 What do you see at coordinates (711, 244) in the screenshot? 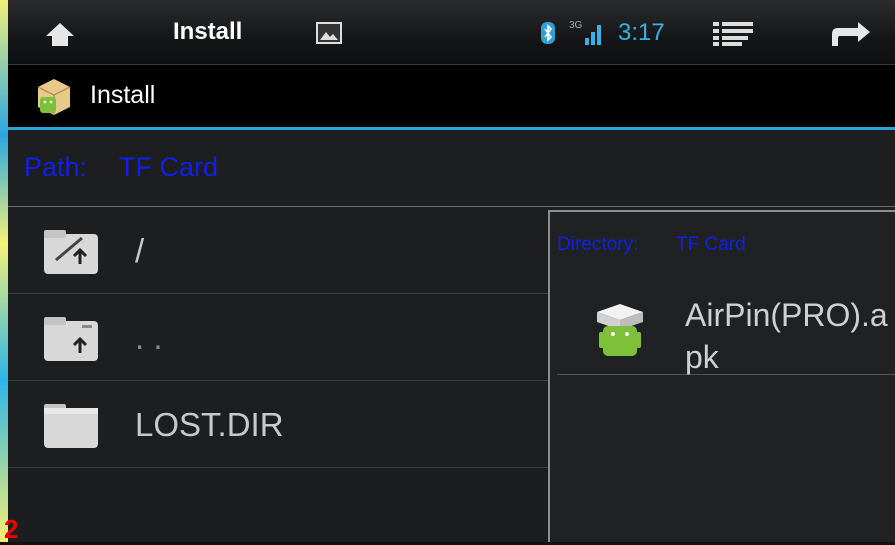
I see `directory-value: TF Card` at bounding box center [711, 244].